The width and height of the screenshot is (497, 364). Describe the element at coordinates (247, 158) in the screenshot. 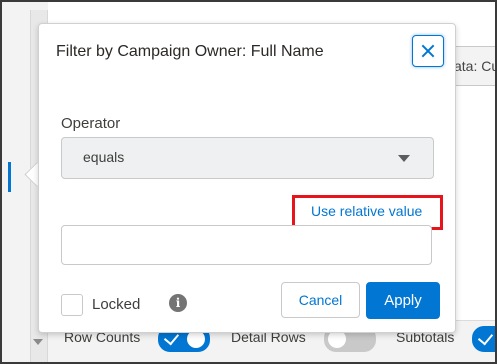

I see `operator-select: equals` at that location.